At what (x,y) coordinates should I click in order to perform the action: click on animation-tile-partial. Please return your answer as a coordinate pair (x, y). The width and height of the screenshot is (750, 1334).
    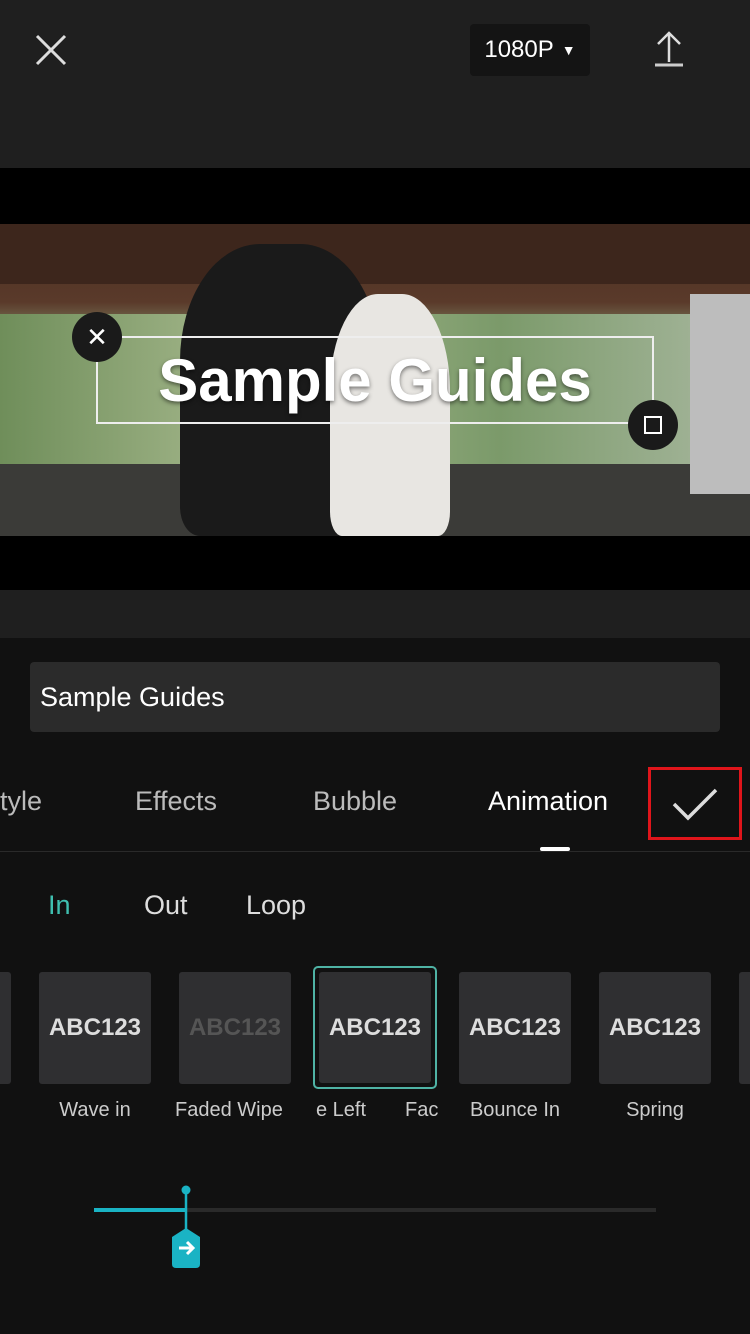
    Looking at the image, I should click on (5, 1028).